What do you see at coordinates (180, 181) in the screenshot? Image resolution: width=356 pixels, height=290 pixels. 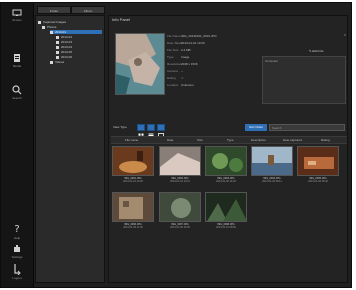 I see `thumbnail-date: 2013-01-01 10:21` at bounding box center [180, 181].